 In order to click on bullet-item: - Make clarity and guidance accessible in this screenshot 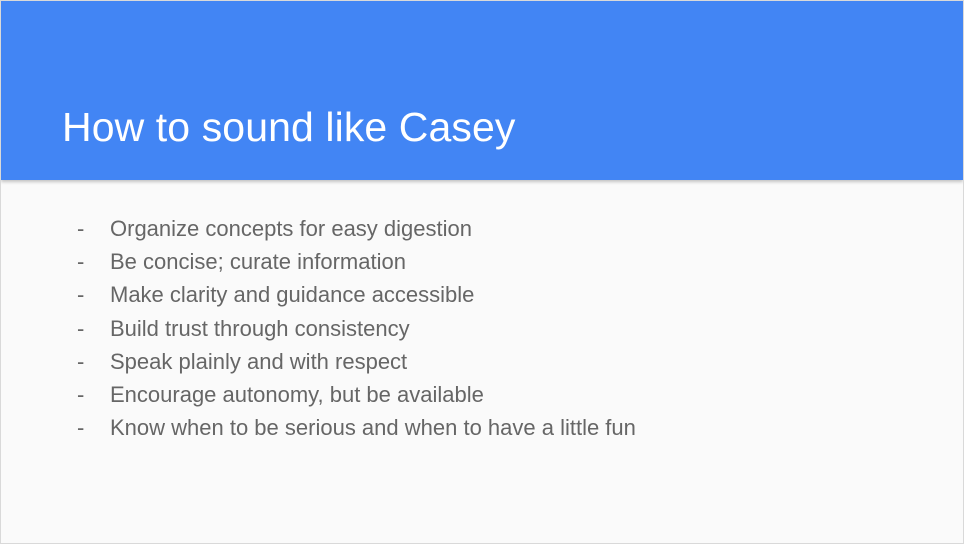, I will do `click(356, 294)`.